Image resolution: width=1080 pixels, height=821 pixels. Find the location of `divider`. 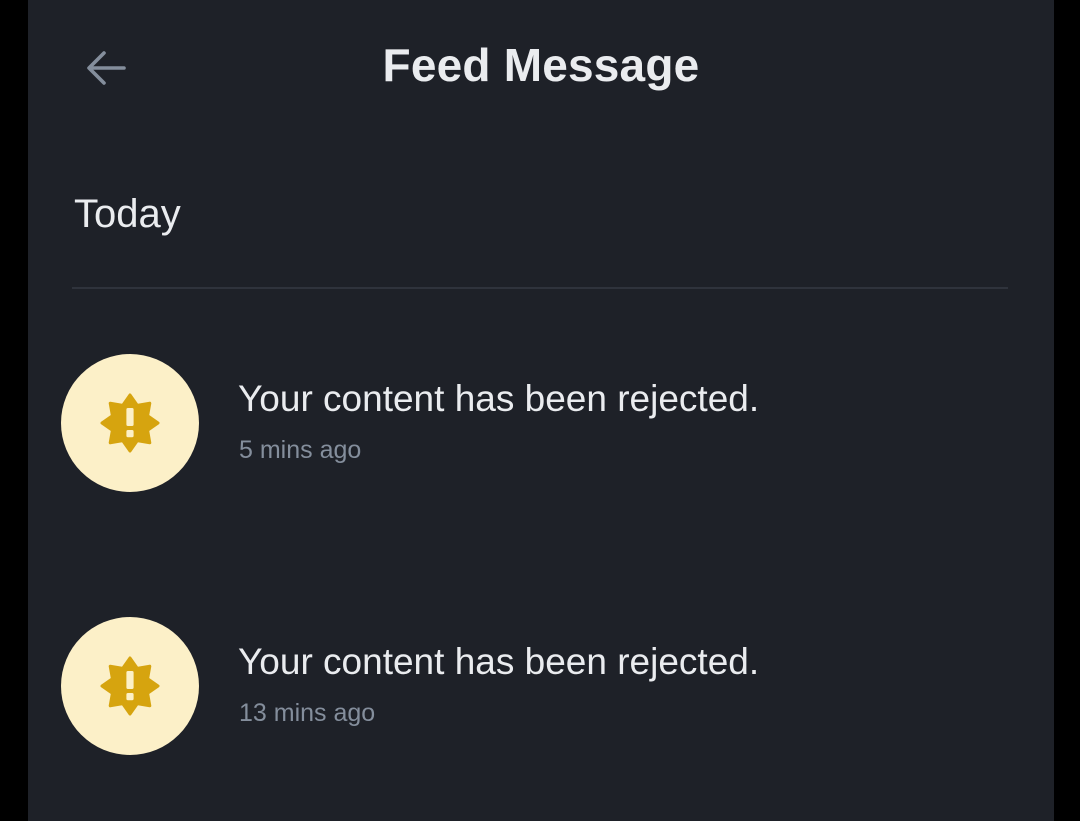

divider is located at coordinates (540, 288).